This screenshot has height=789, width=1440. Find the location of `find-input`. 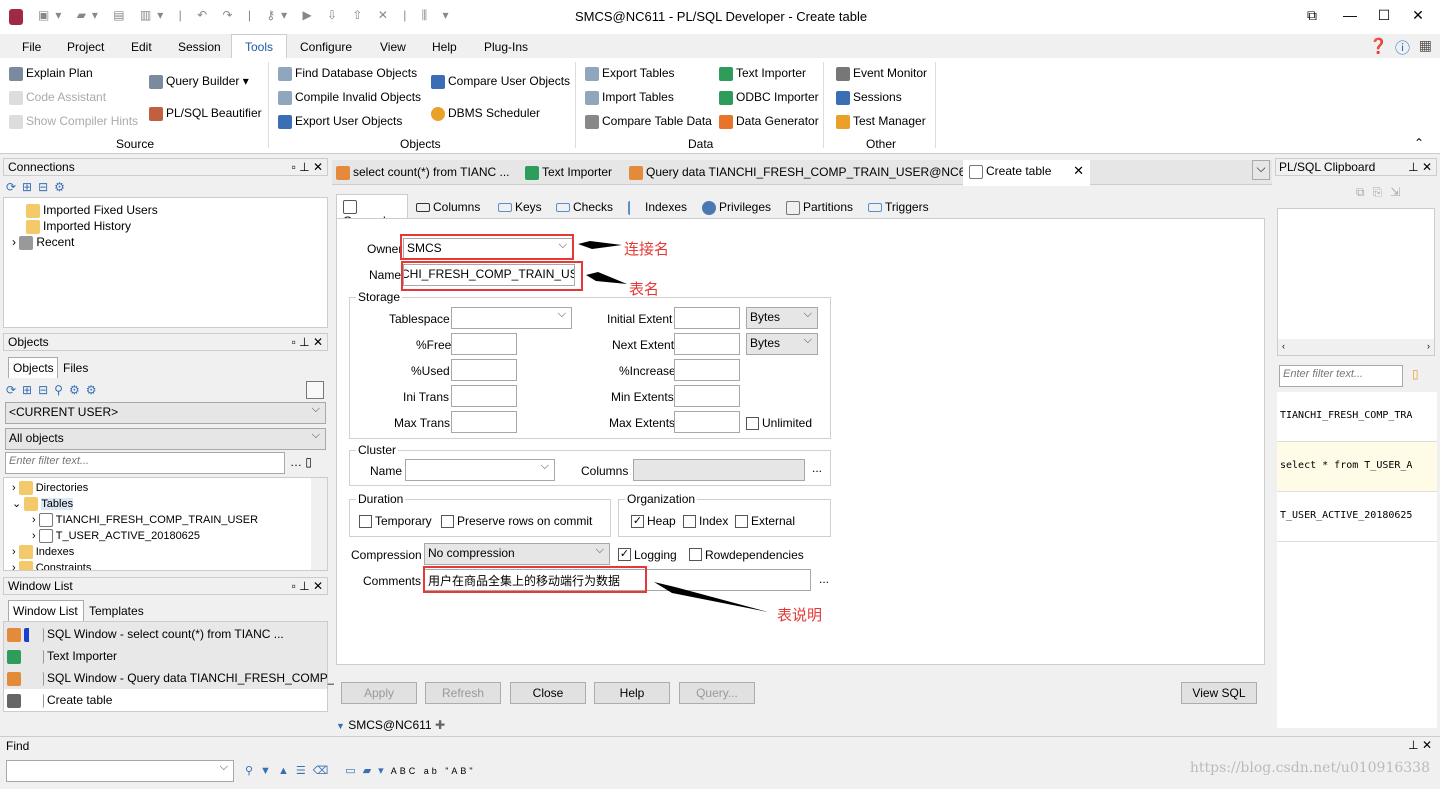

find-input is located at coordinates (120, 771).